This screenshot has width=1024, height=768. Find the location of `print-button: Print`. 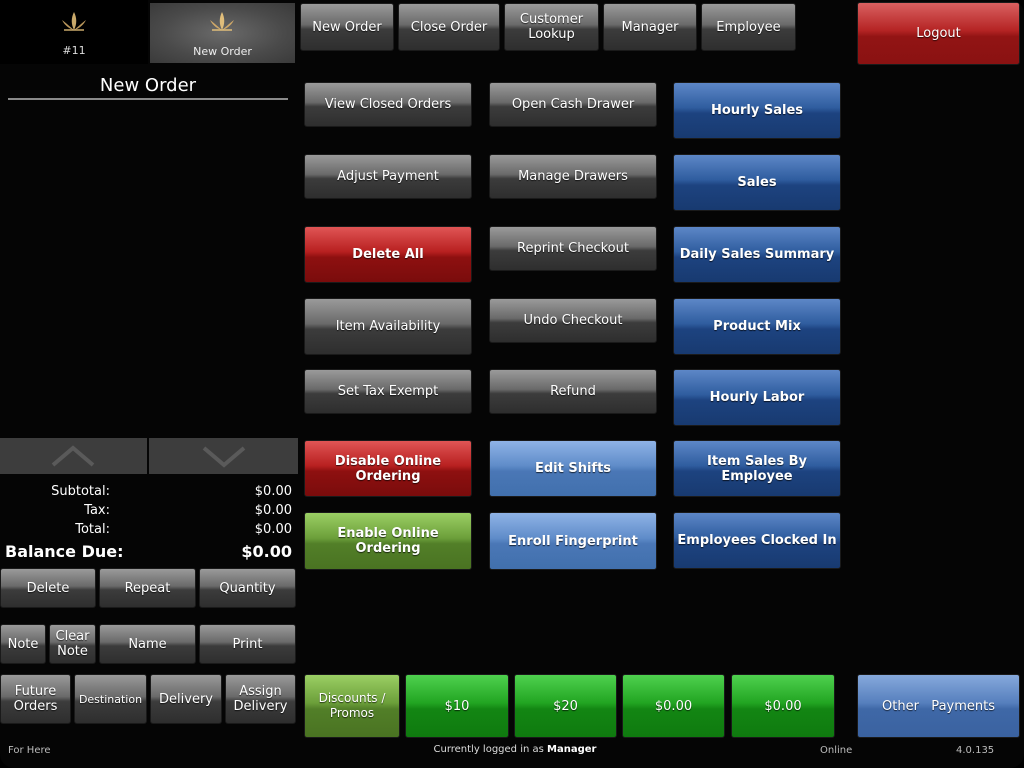

print-button: Print is located at coordinates (247, 644).